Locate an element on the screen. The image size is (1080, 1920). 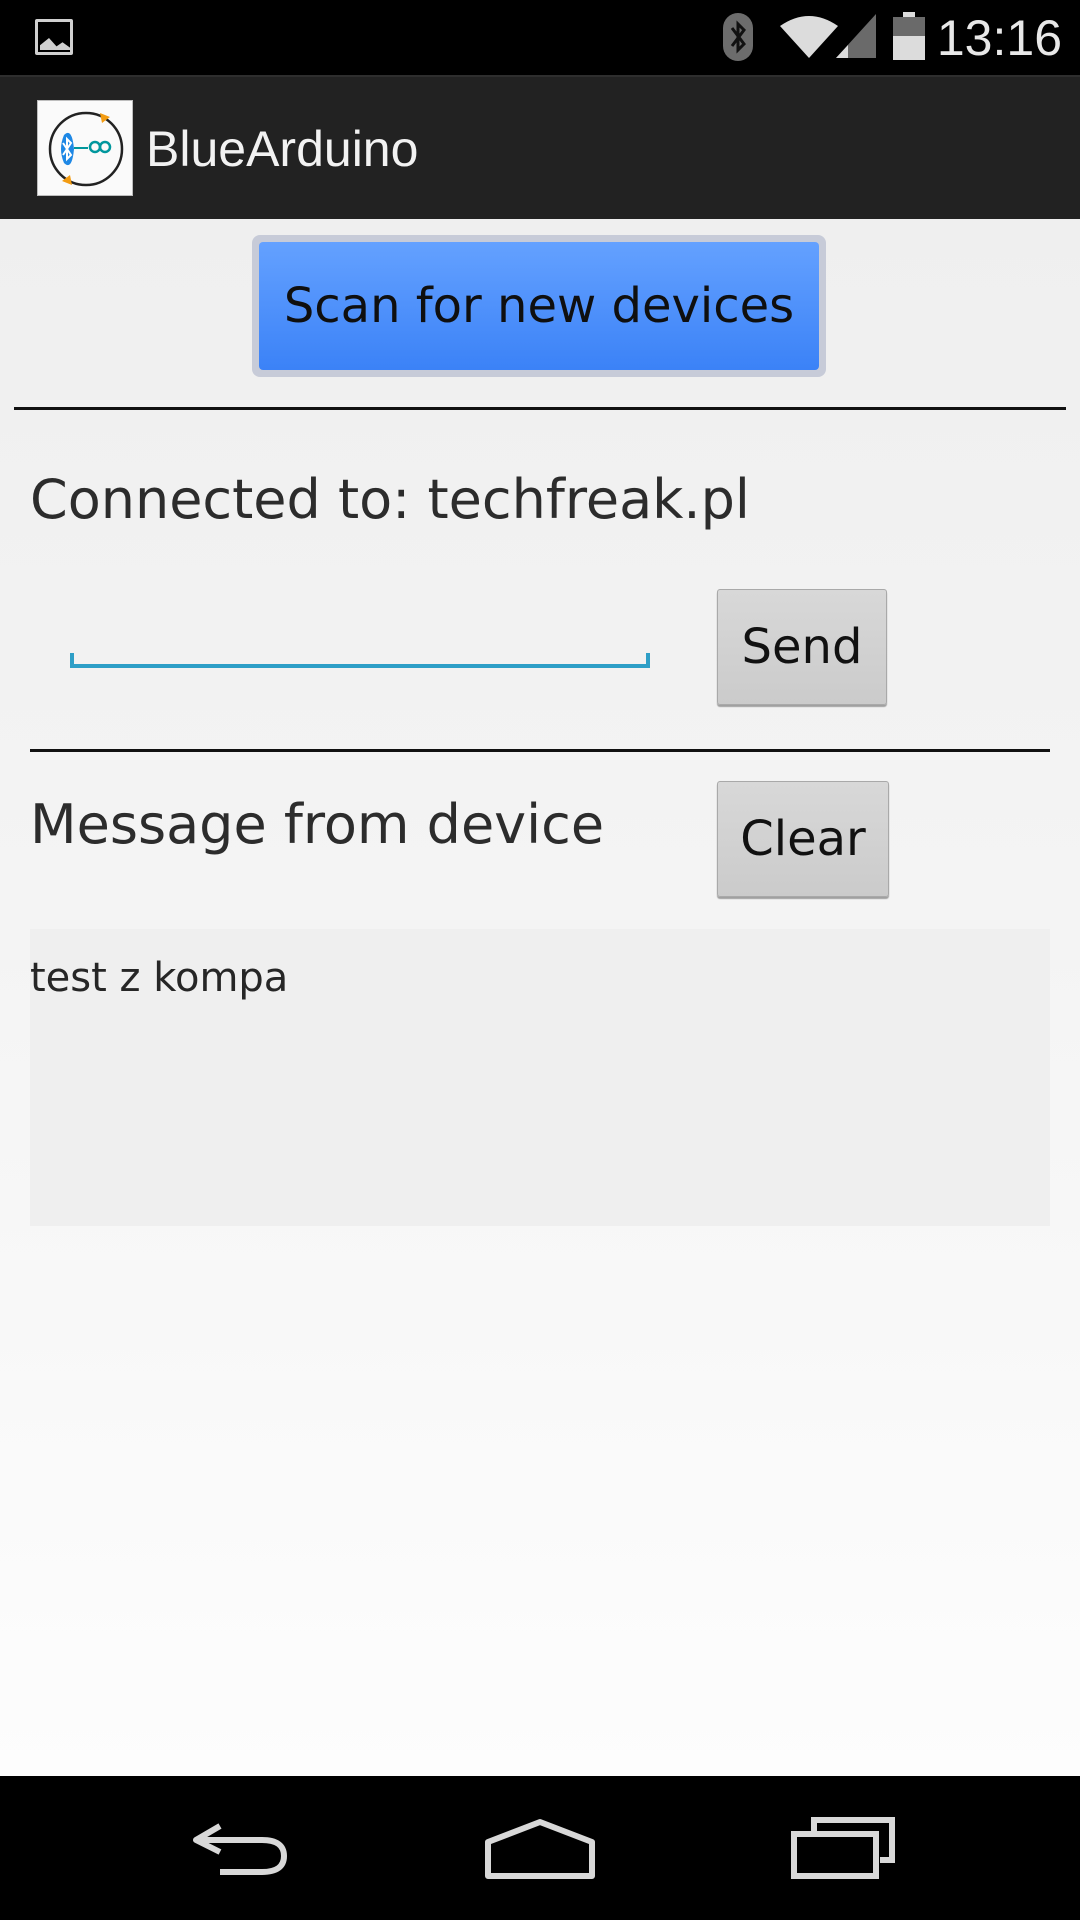
message-input is located at coordinates (360, 631).